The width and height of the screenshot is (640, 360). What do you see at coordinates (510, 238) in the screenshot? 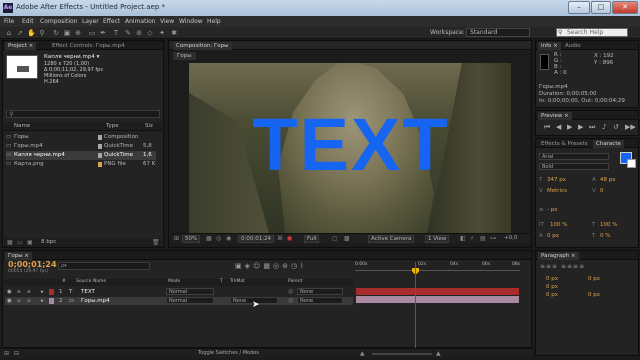
I see `exposure-value: +0,0` at bounding box center [510, 238].